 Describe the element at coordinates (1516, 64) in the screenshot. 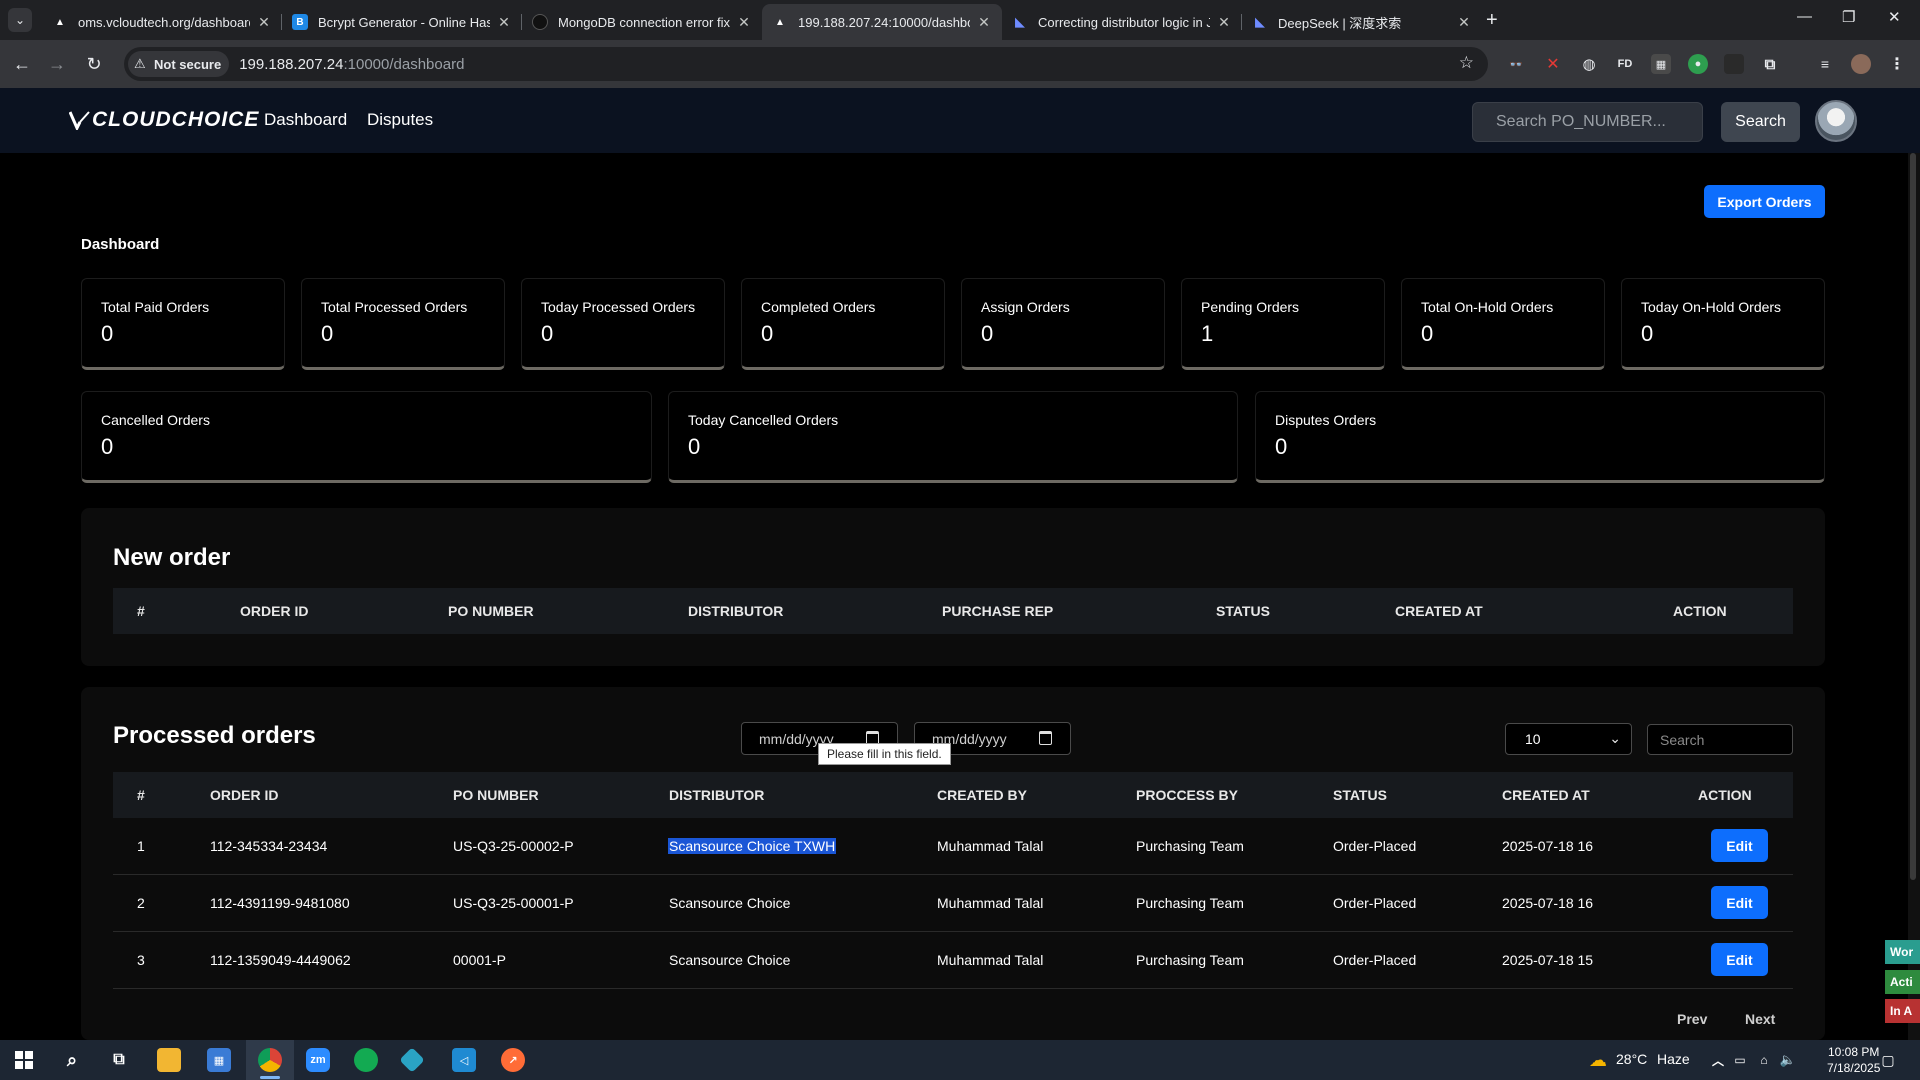

I see `glasses-ext-icon: 👓` at that location.